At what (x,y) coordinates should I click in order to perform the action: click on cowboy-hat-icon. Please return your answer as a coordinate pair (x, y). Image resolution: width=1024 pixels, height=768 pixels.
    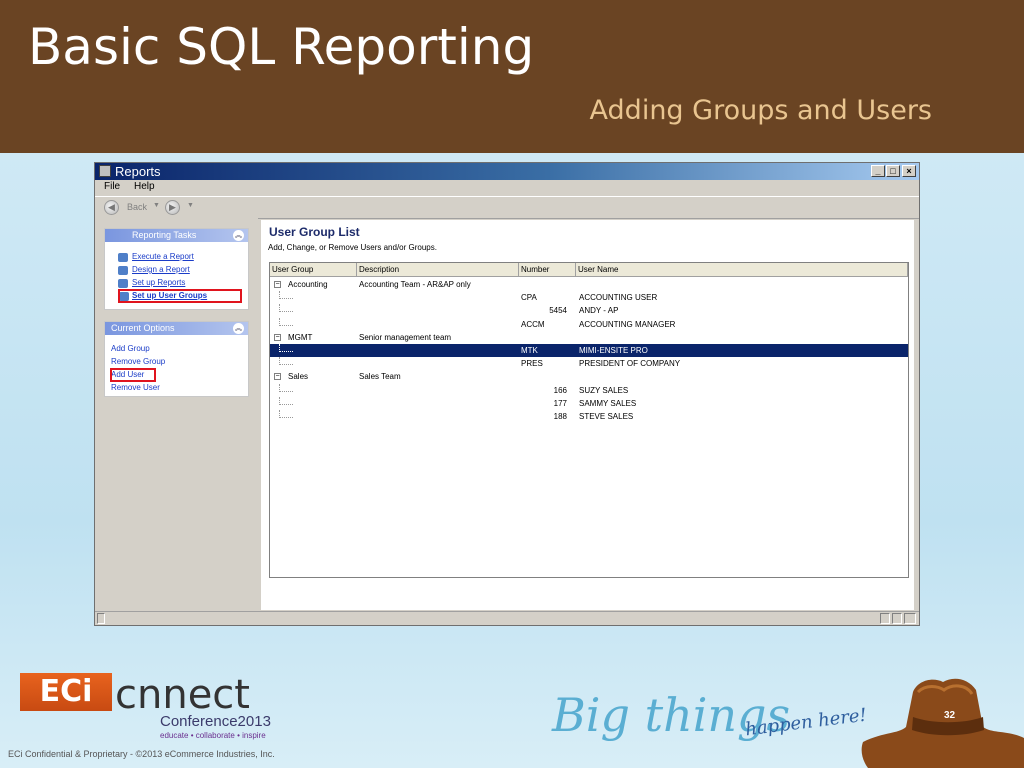
    Looking at the image, I should click on (942, 723).